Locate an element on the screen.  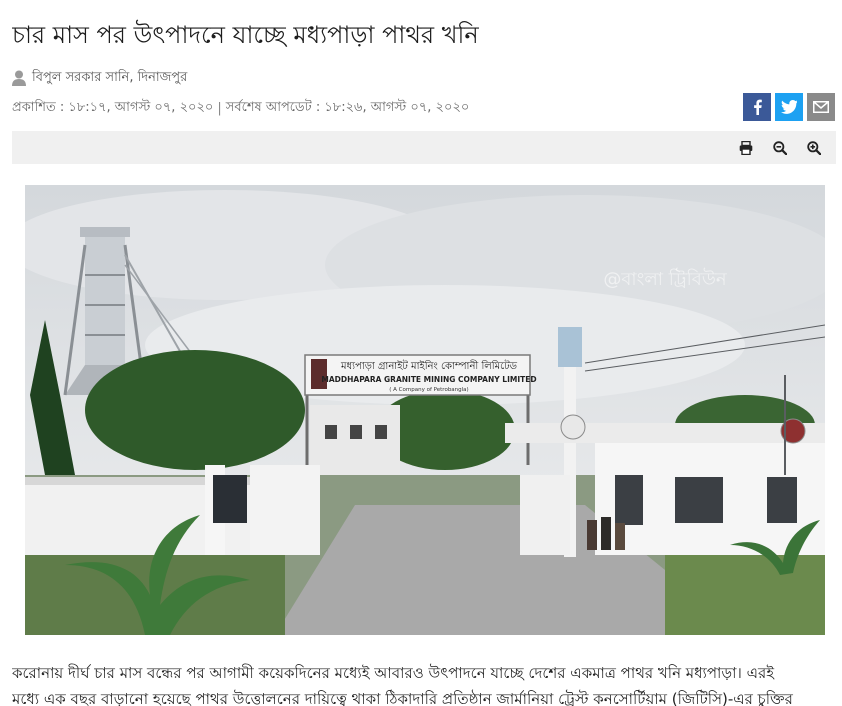
zoom-in-icon is located at coordinates (814, 148).